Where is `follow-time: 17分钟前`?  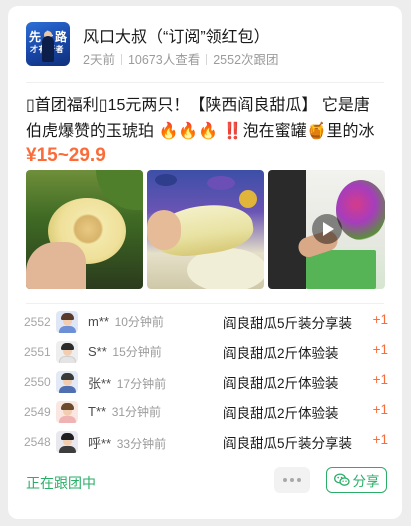
follow-time: 17分钟前 is located at coordinates (141, 384).